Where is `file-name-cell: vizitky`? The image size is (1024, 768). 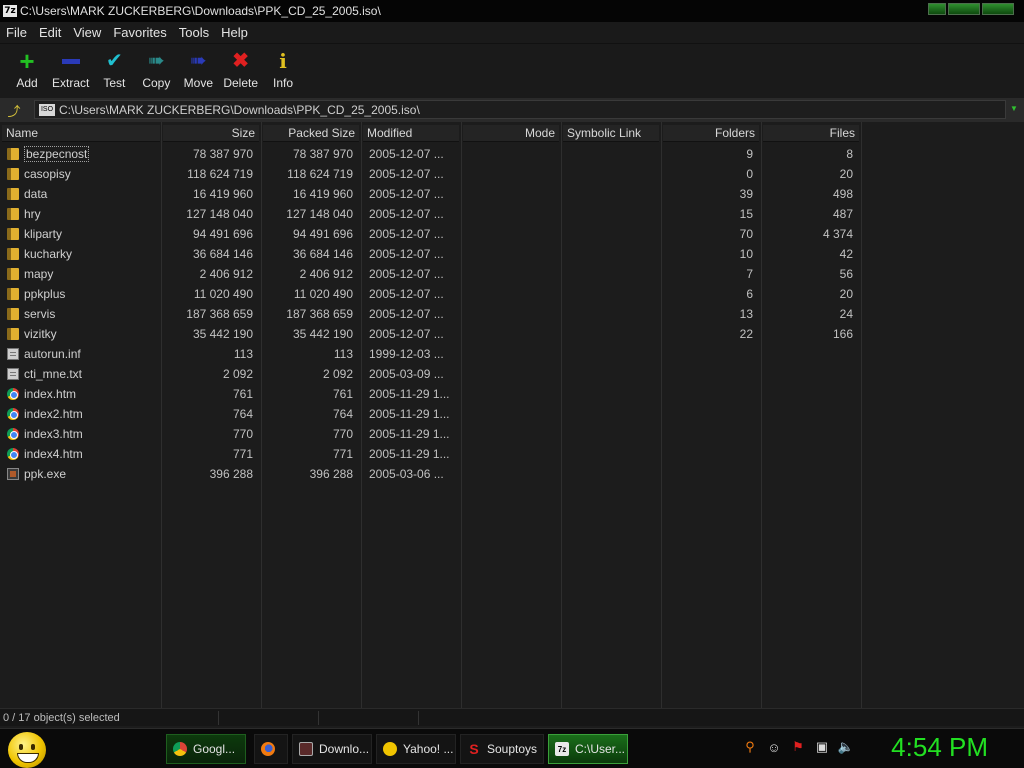
file-name-cell: vizitky is located at coordinates (82, 334).